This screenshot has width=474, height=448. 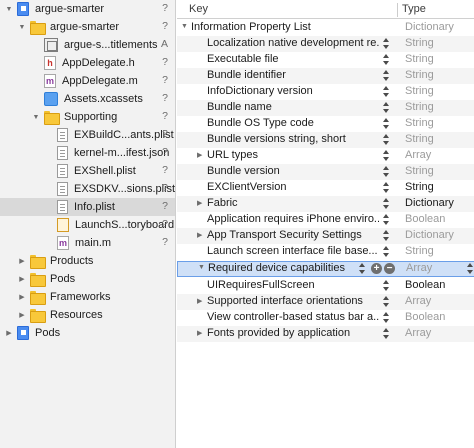 I want to click on nav-item-kernel-manifest: kernel-m...ifest.json ?, so click(x=87, y=153).